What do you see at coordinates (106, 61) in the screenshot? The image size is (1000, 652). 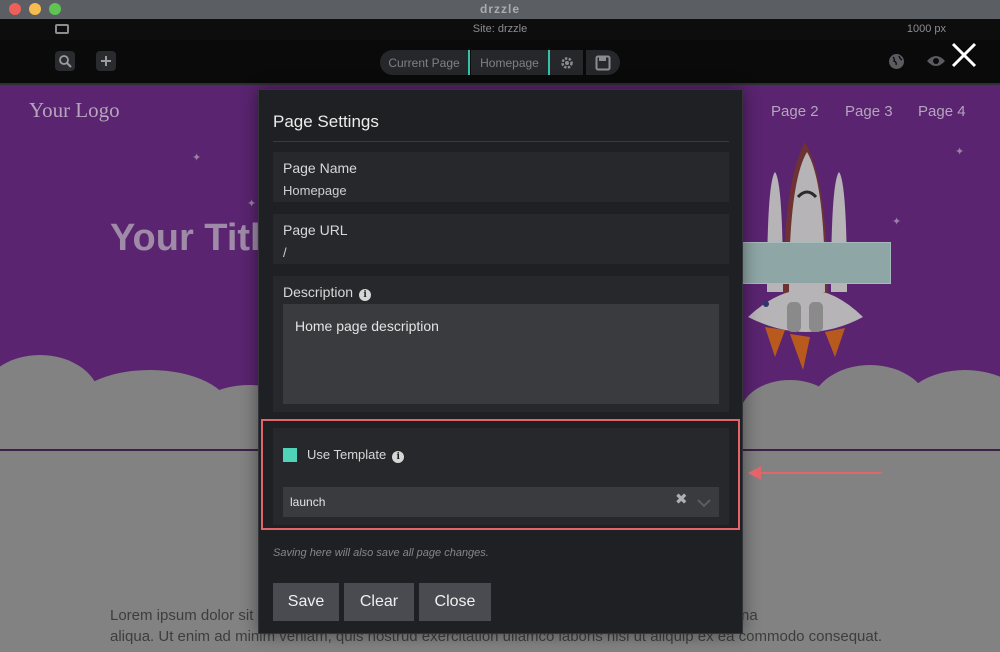 I see `add-page-icon` at bounding box center [106, 61].